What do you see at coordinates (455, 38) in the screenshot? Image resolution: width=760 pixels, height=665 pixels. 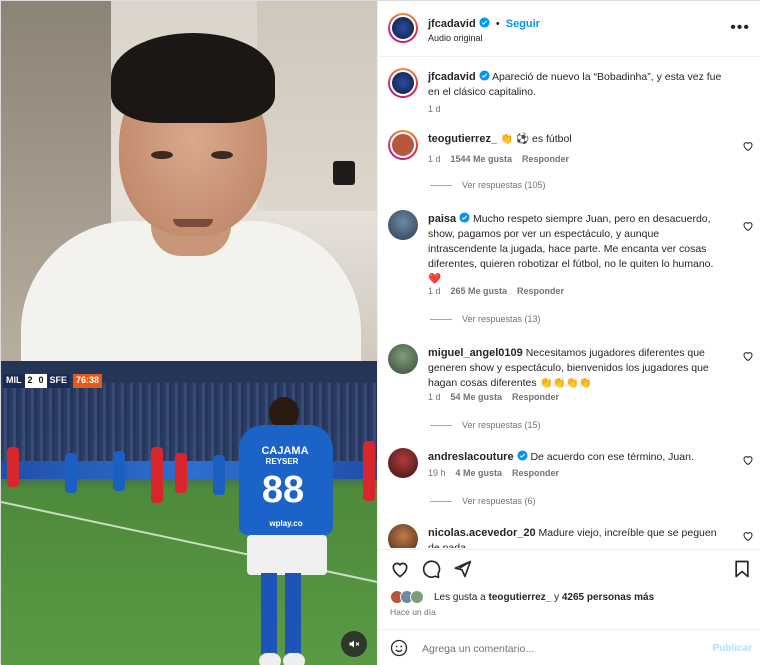 I see `audio-label: Audio original` at bounding box center [455, 38].